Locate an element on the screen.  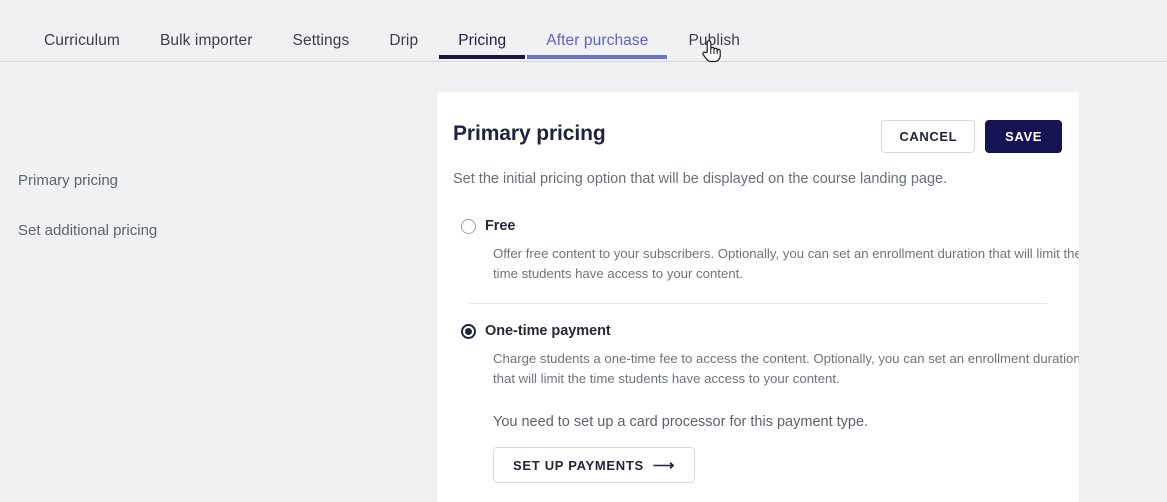
sidebar-item-set-additional-pricing: Set additional pricing is located at coordinates (87, 230).